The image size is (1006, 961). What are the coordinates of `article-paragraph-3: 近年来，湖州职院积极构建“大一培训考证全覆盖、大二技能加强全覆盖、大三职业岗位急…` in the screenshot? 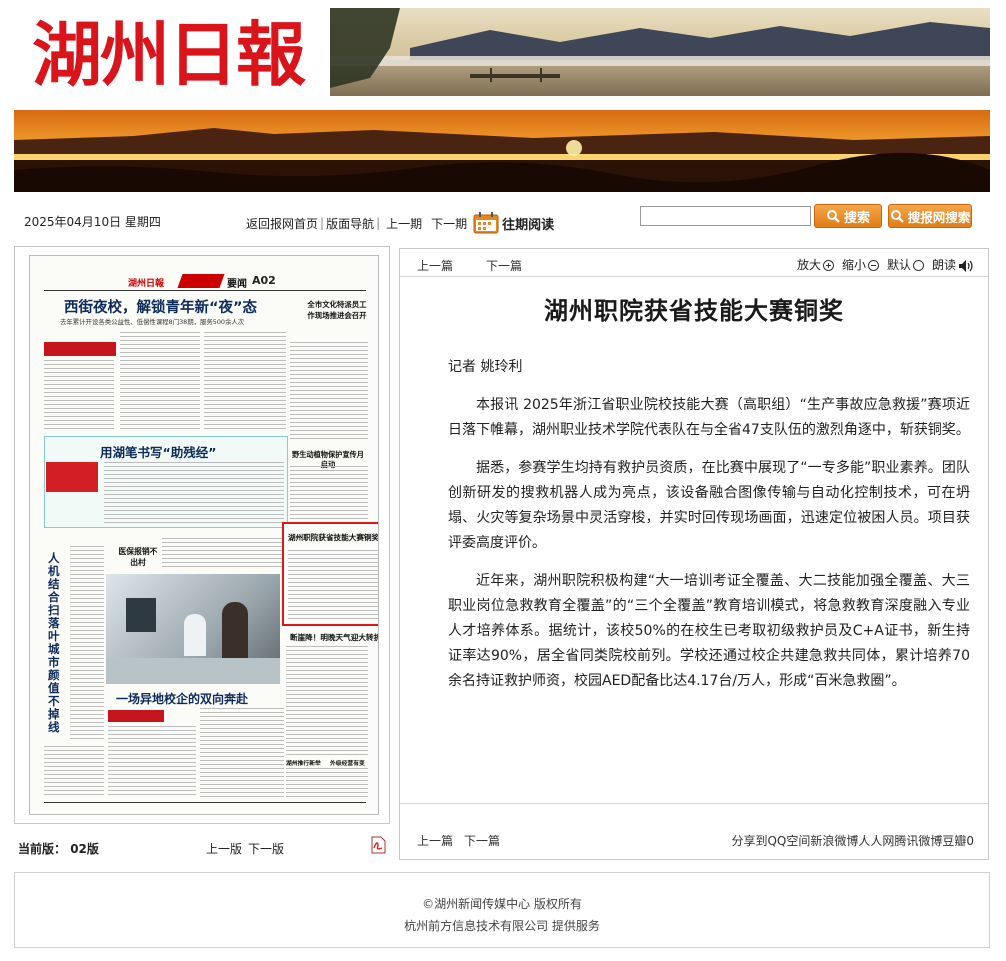 It's located at (709, 631).